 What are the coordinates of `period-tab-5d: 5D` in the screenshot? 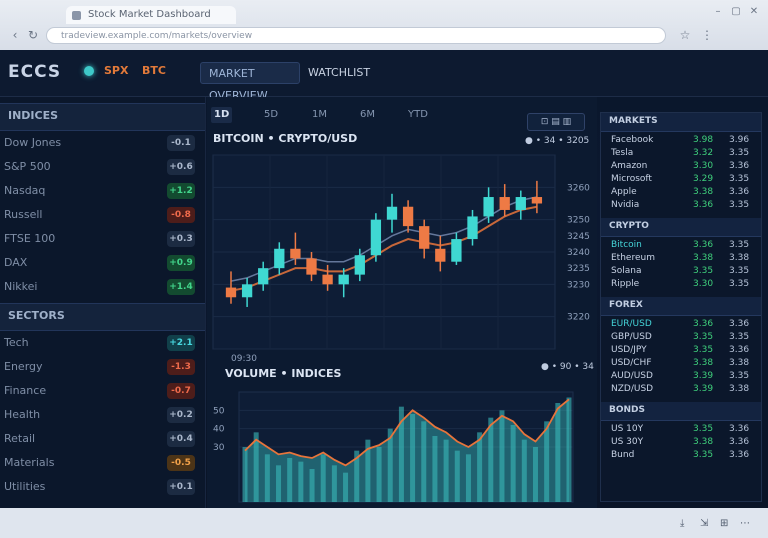 It's located at (271, 115).